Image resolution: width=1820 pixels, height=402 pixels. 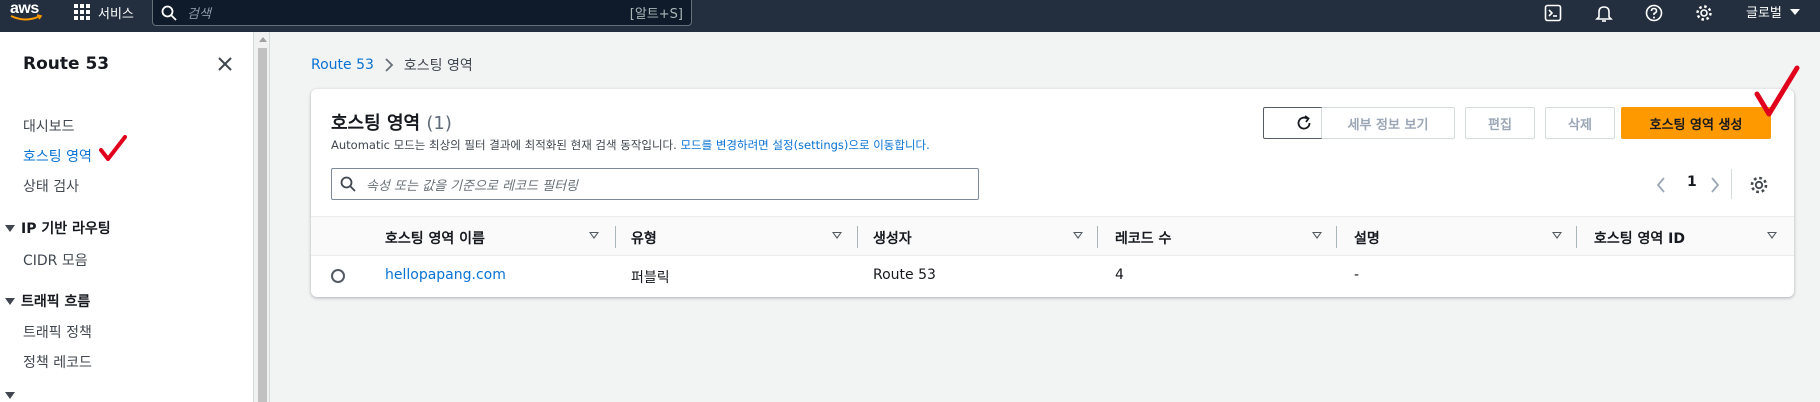 What do you see at coordinates (49, 126) in the screenshot?
I see `sidebar-item-dashboard: 대시보드` at bounding box center [49, 126].